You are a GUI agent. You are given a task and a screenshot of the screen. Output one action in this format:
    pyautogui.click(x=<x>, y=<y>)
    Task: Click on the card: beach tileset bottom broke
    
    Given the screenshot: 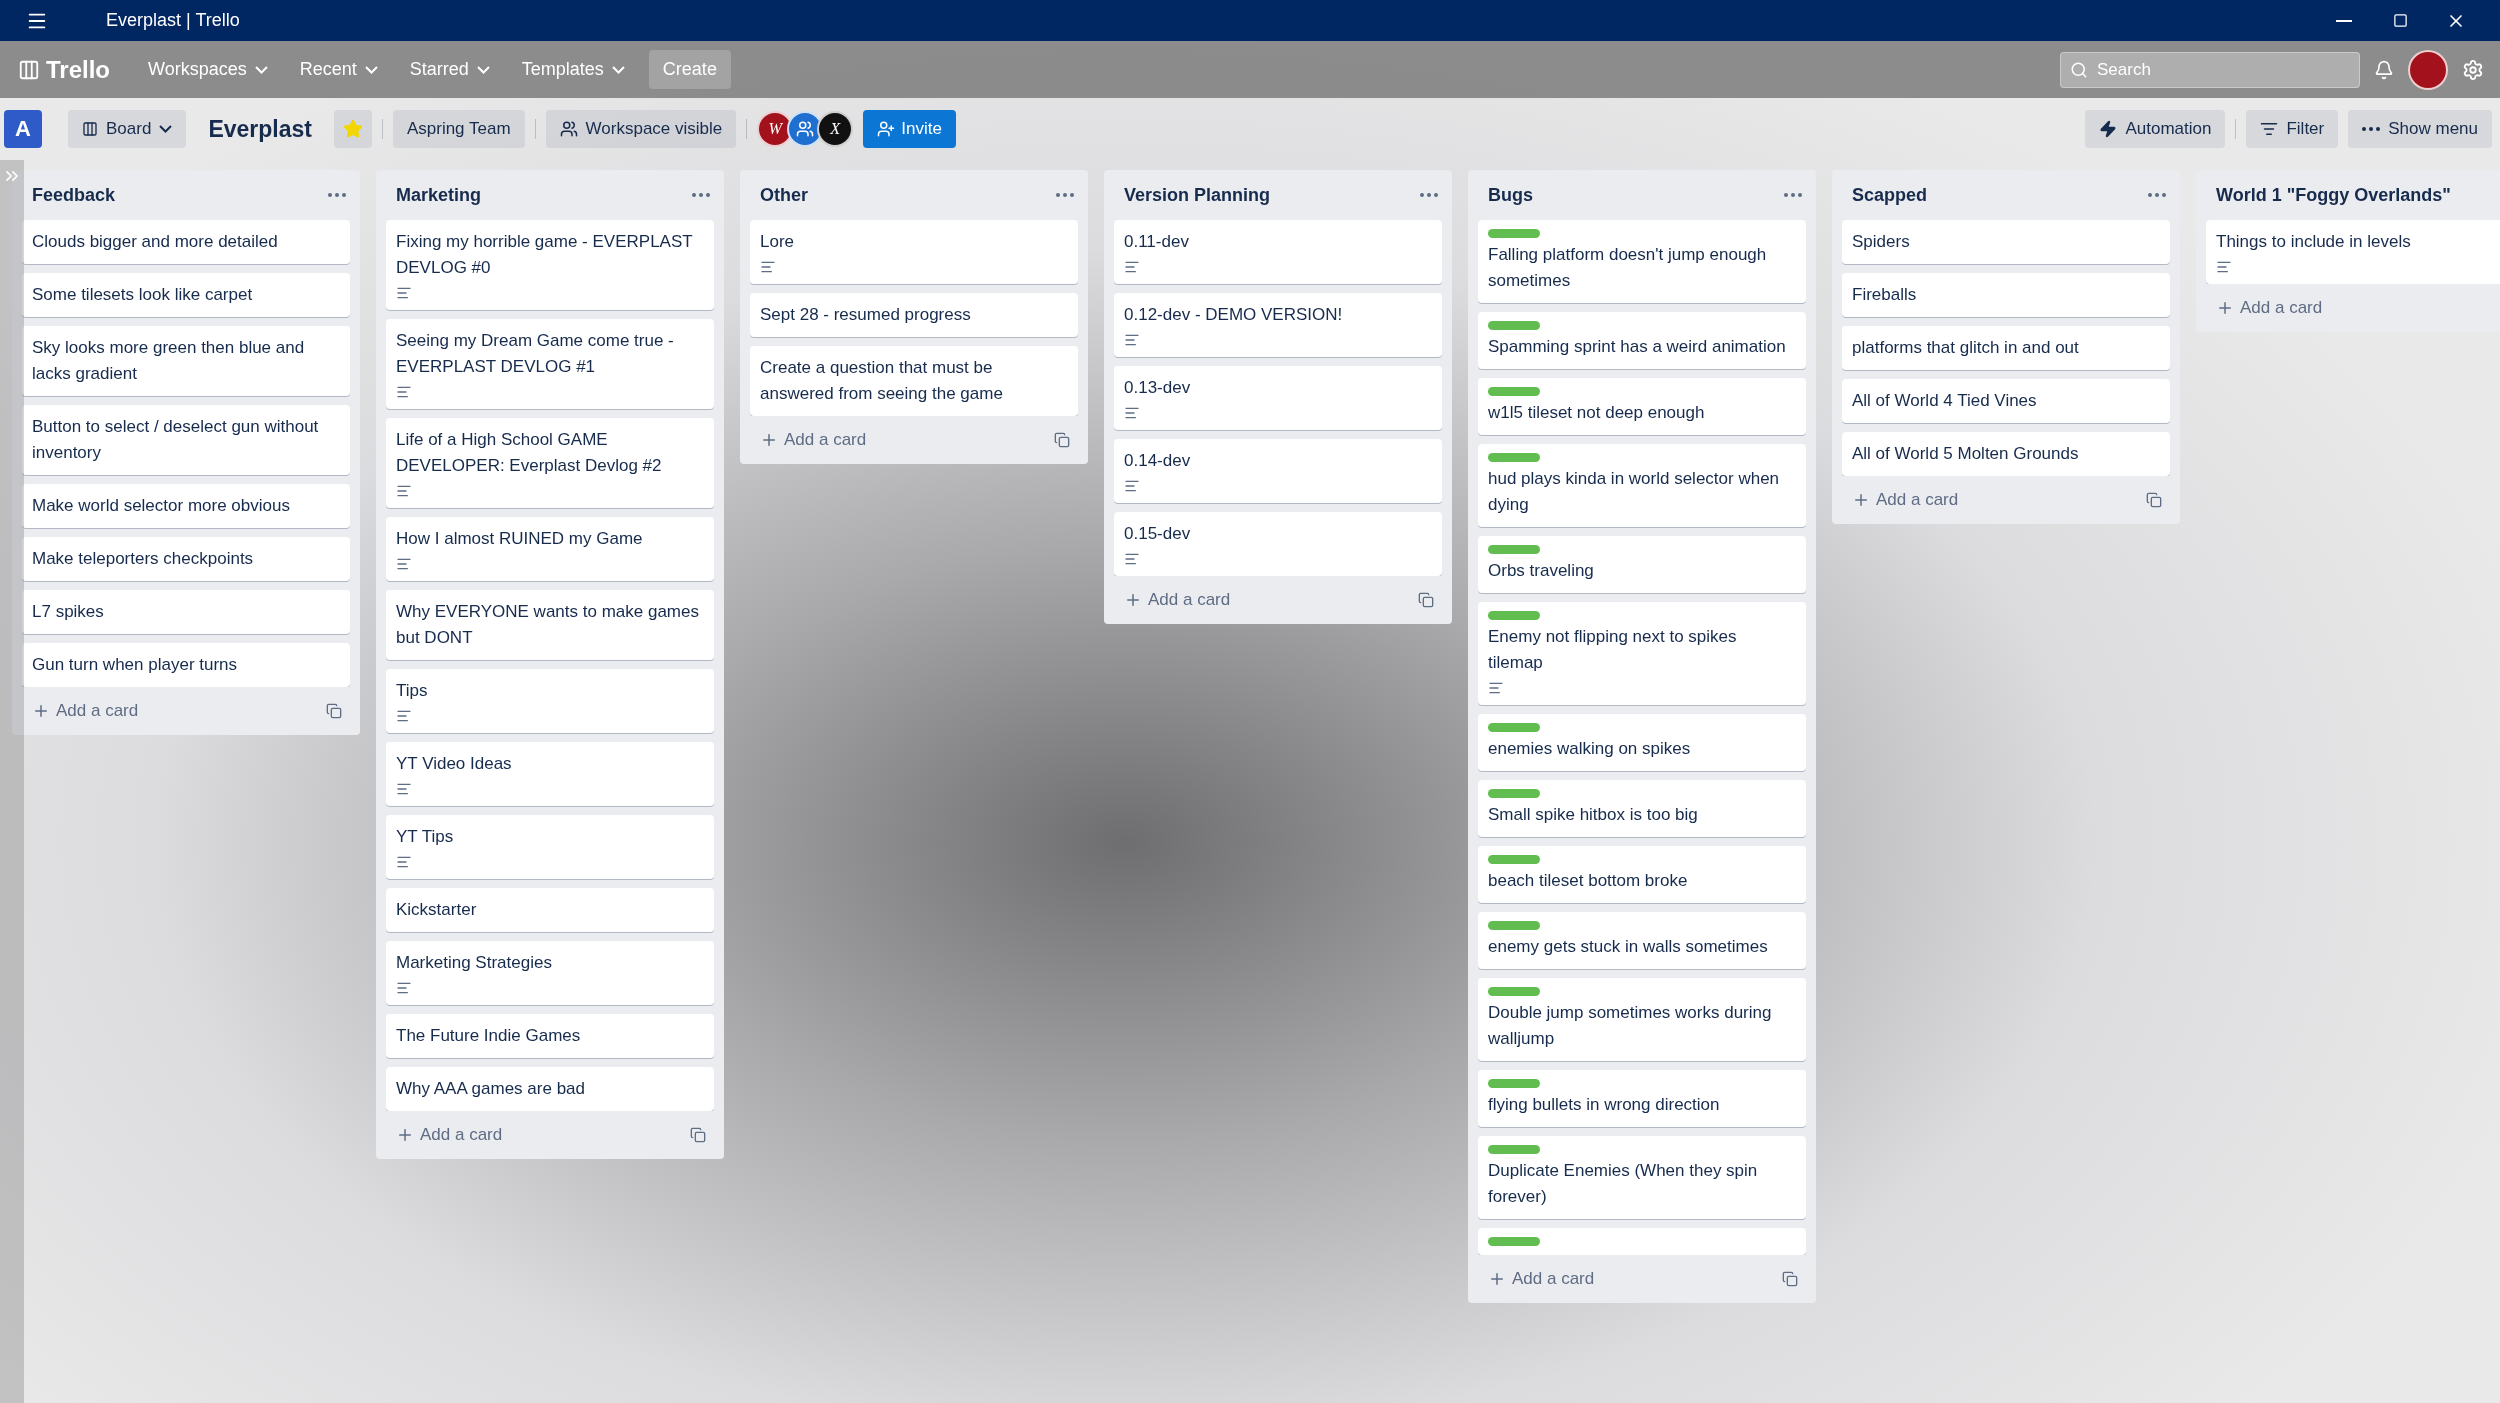 What is the action you would take?
    pyautogui.click(x=1642, y=874)
    